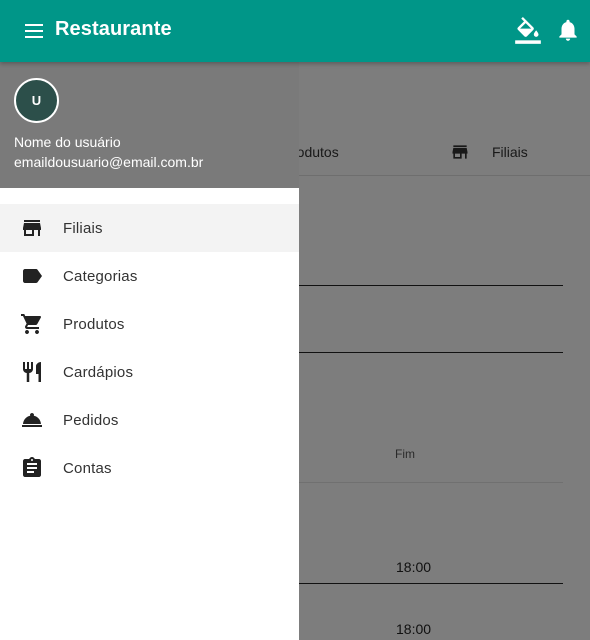 The height and width of the screenshot is (640, 590). I want to click on nav-item-cardapios: Cardápios, so click(149, 372).